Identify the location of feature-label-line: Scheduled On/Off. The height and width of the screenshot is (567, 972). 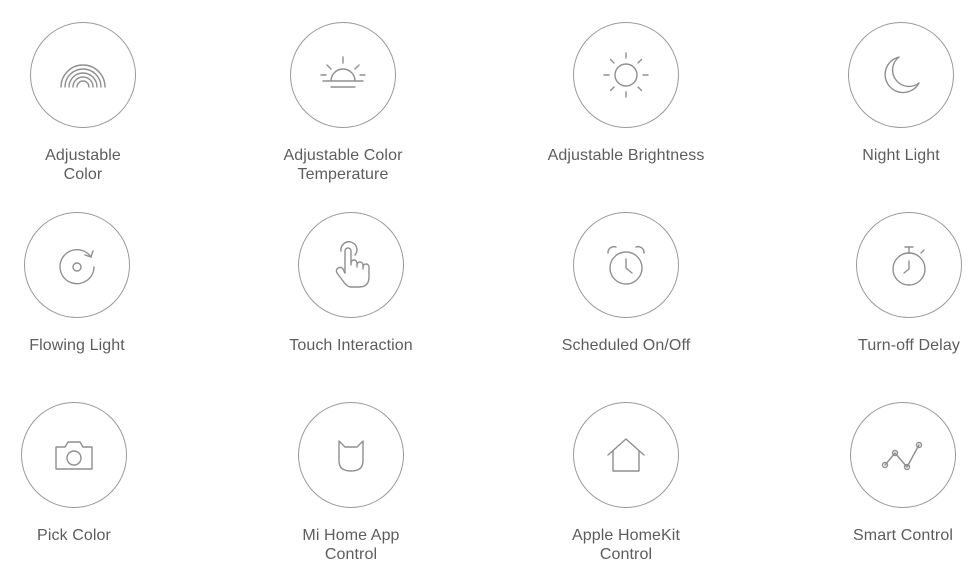
(626, 345).